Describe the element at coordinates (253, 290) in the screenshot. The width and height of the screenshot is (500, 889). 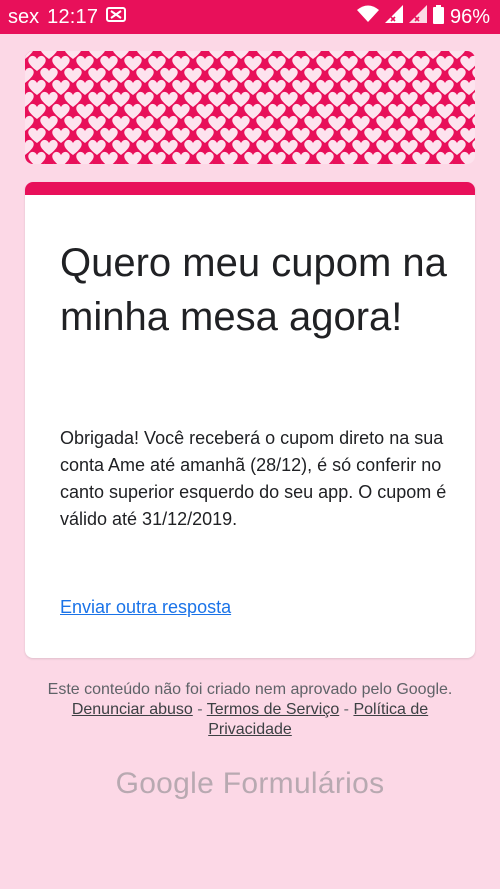
I see `form-title: Quero meu cupom na minha mesa agora!` at that location.